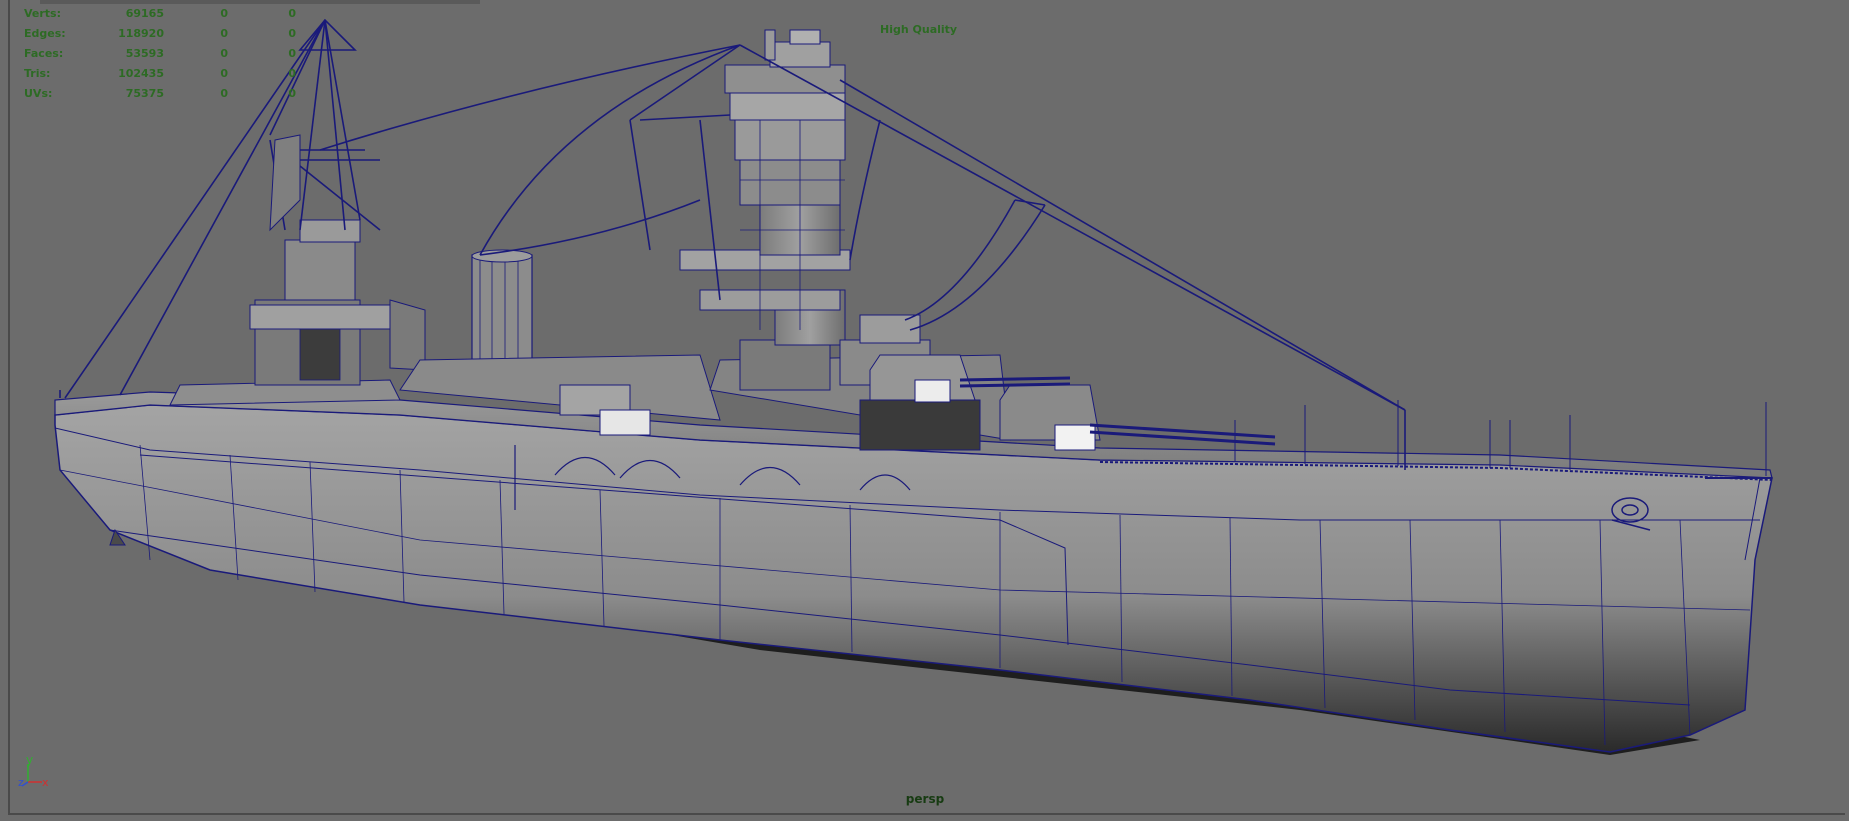 This screenshot has width=1849, height=821. Describe the element at coordinates (919, 29) in the screenshot. I see `render-quality-label: High Quality` at that location.